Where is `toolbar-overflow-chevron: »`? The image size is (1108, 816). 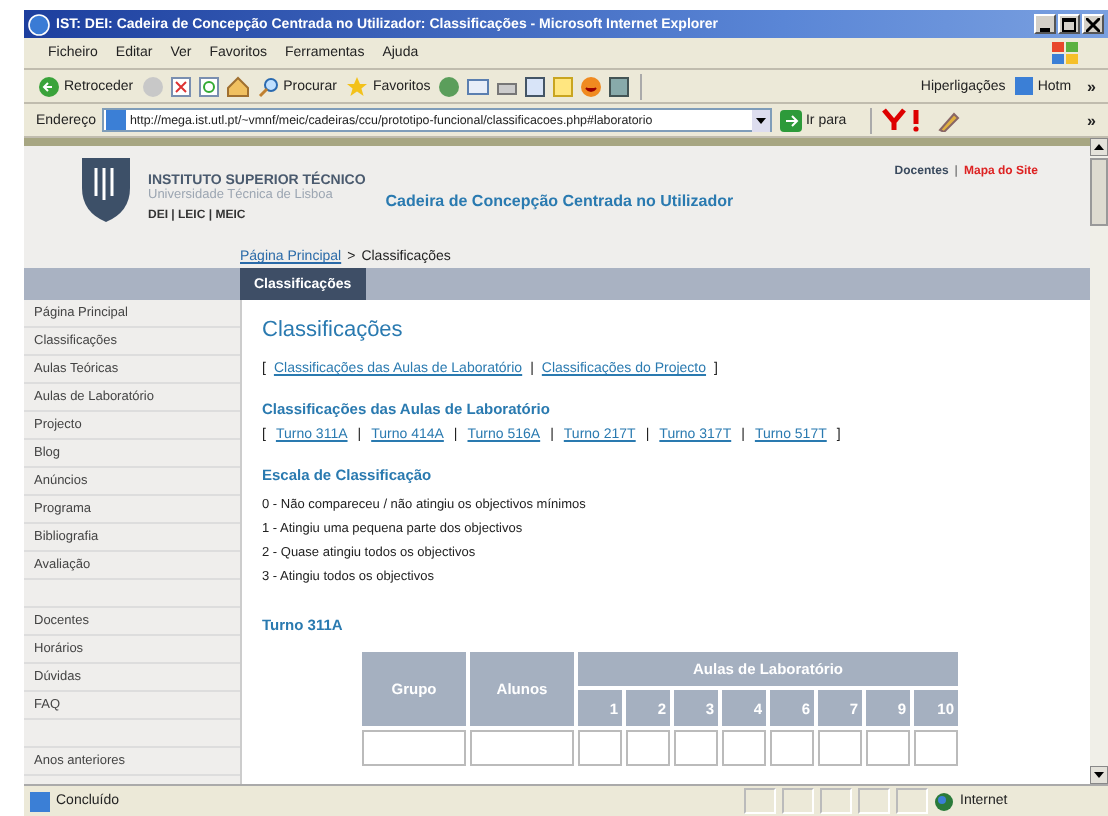 toolbar-overflow-chevron: » is located at coordinates (1091, 86).